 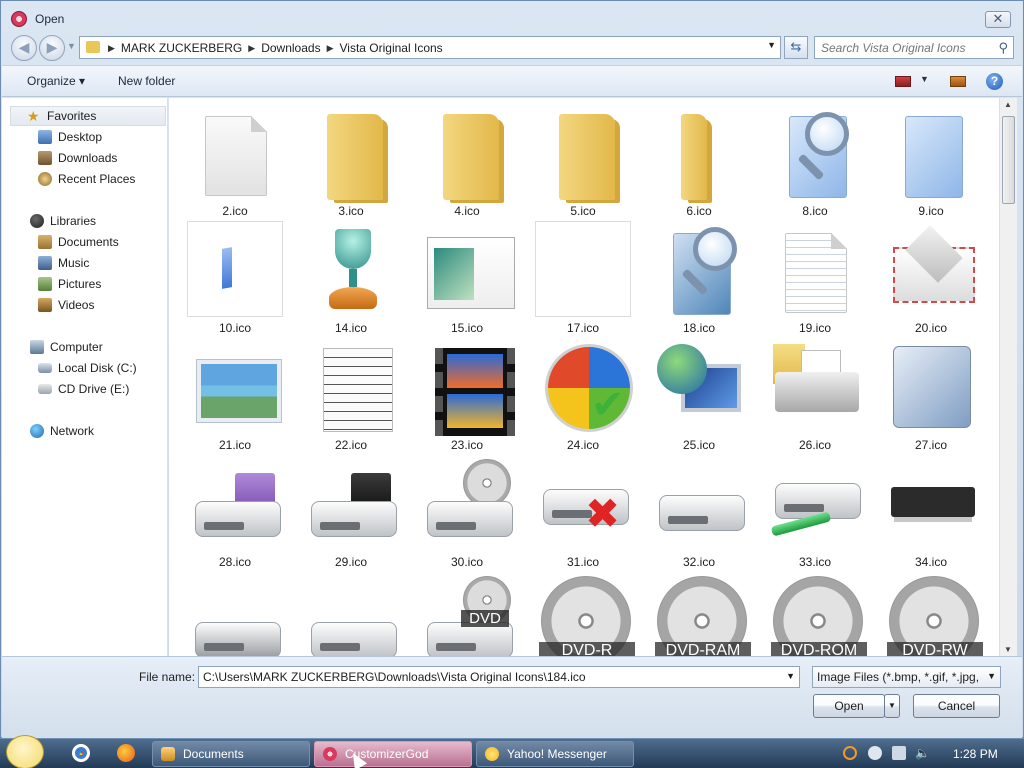 What do you see at coordinates (931, 161) in the screenshot?
I see `file-item: 9.ico` at bounding box center [931, 161].